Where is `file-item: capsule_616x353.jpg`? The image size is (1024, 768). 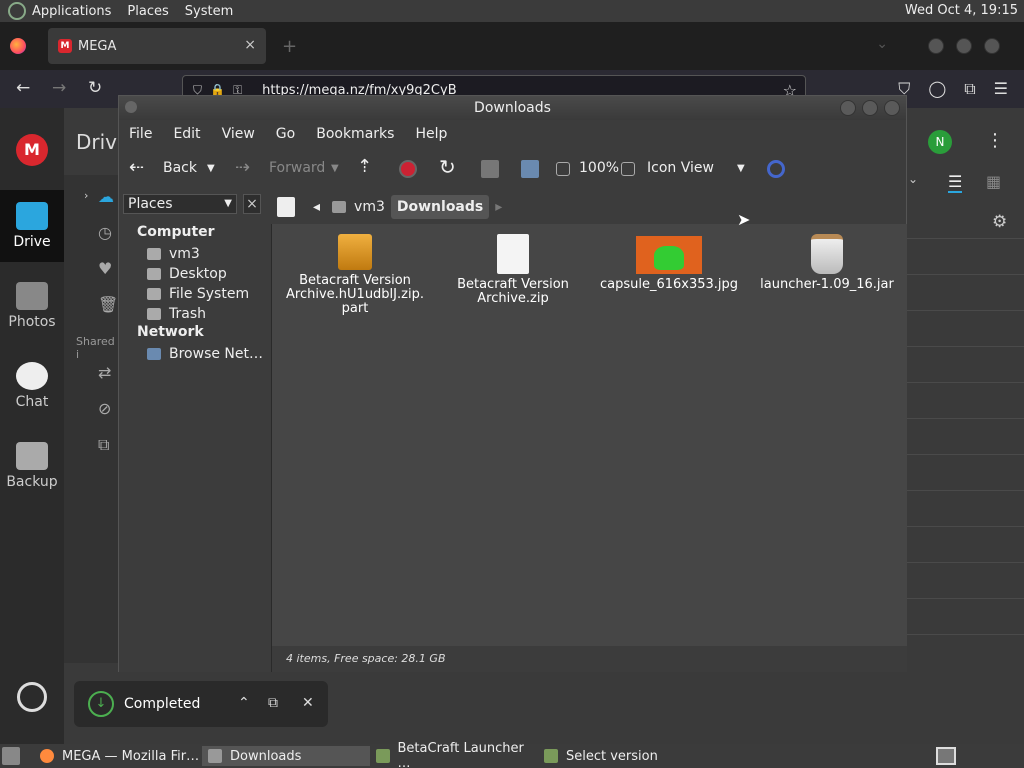 file-item: capsule_616x353.jpg is located at coordinates (669, 259).